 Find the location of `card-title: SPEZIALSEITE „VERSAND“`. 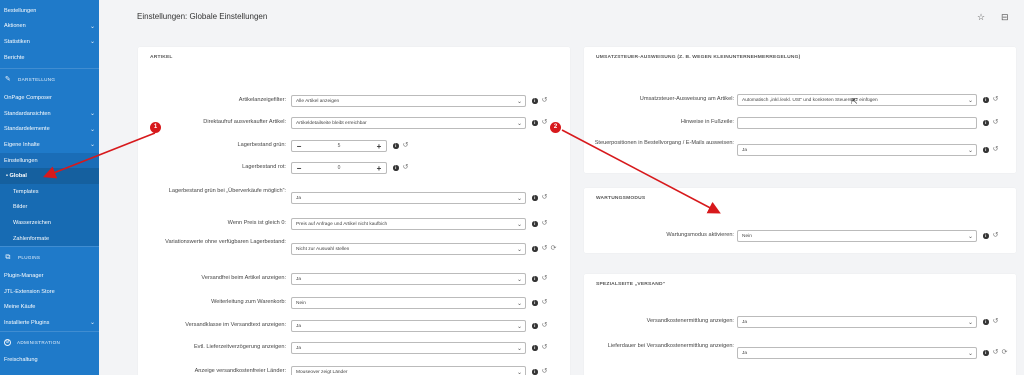

card-title: SPEZIALSEITE „VERSAND“ is located at coordinates (631, 284).